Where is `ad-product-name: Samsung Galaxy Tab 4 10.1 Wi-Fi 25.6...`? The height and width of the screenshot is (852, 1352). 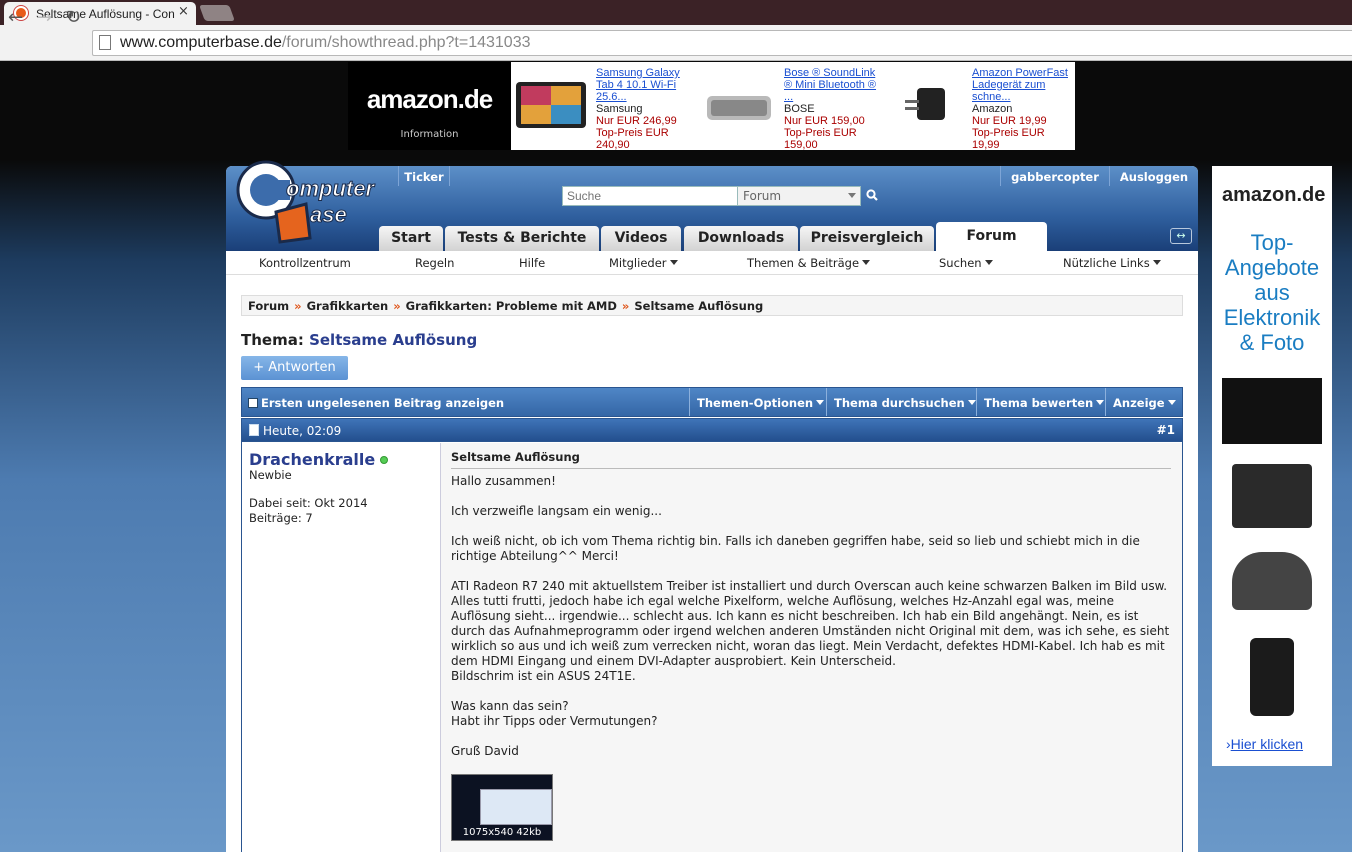 ad-product-name: Samsung Galaxy Tab 4 10.1 Wi-Fi 25.6... is located at coordinates (644, 85).